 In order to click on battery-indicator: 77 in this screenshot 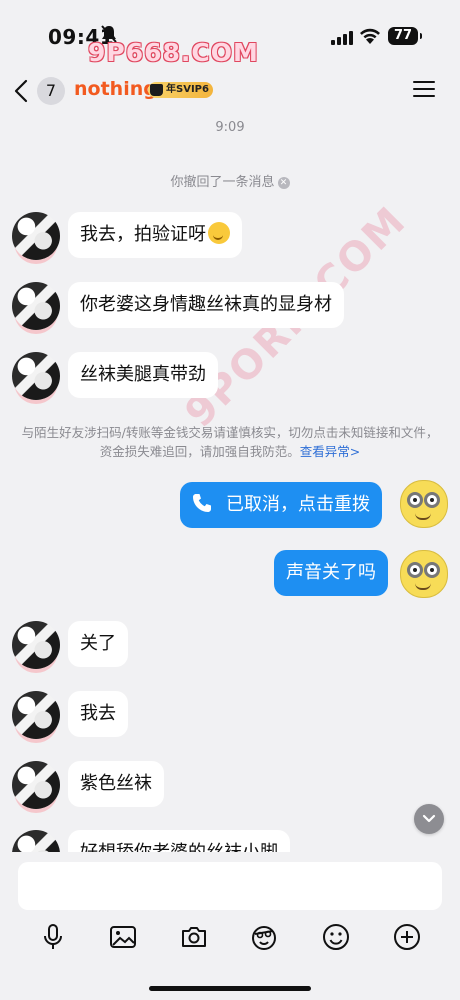, I will do `click(405, 36)`.